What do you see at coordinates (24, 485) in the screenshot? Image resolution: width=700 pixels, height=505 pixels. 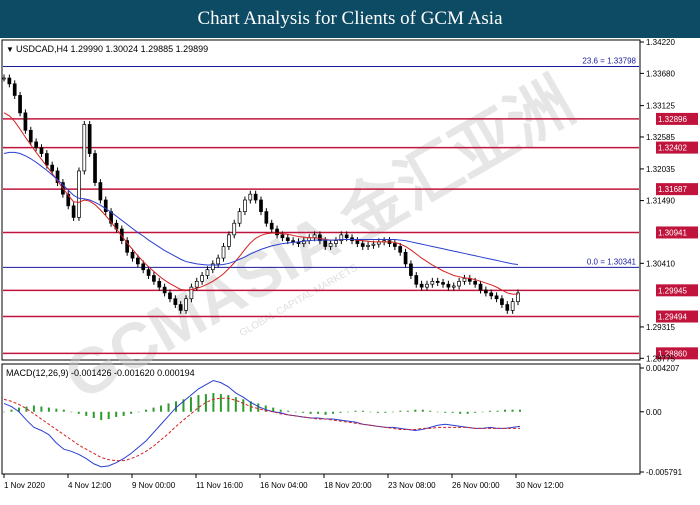 I see `x-tick-label: 1 Nov 2020` at bounding box center [24, 485].